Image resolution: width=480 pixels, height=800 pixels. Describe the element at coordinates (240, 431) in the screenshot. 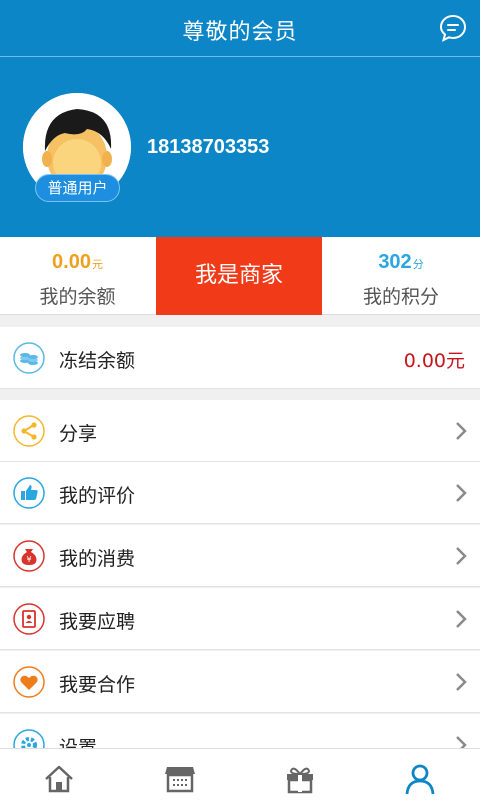

I see `menu-item-share: 分享` at that location.